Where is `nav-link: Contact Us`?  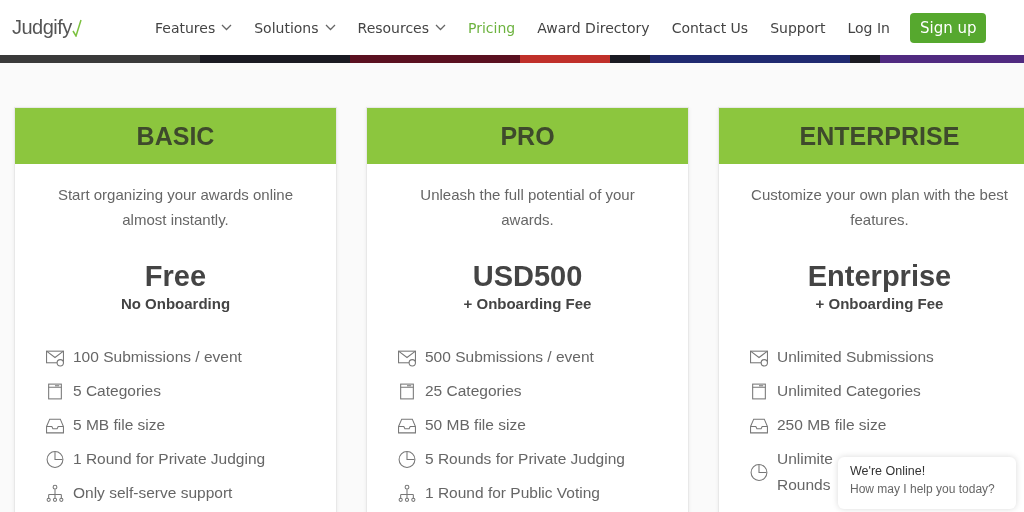
nav-link: Contact Us is located at coordinates (710, 27).